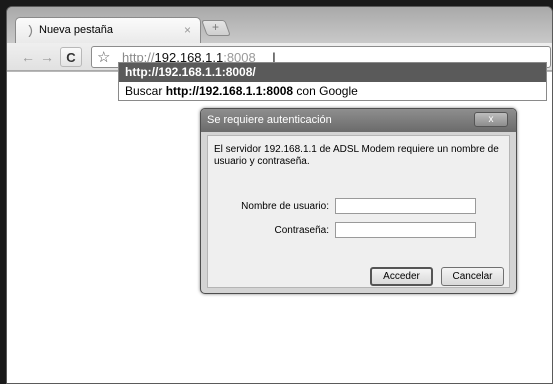 The width and height of the screenshot is (553, 384). Describe the element at coordinates (405, 206) in the screenshot. I see `username-input` at that location.